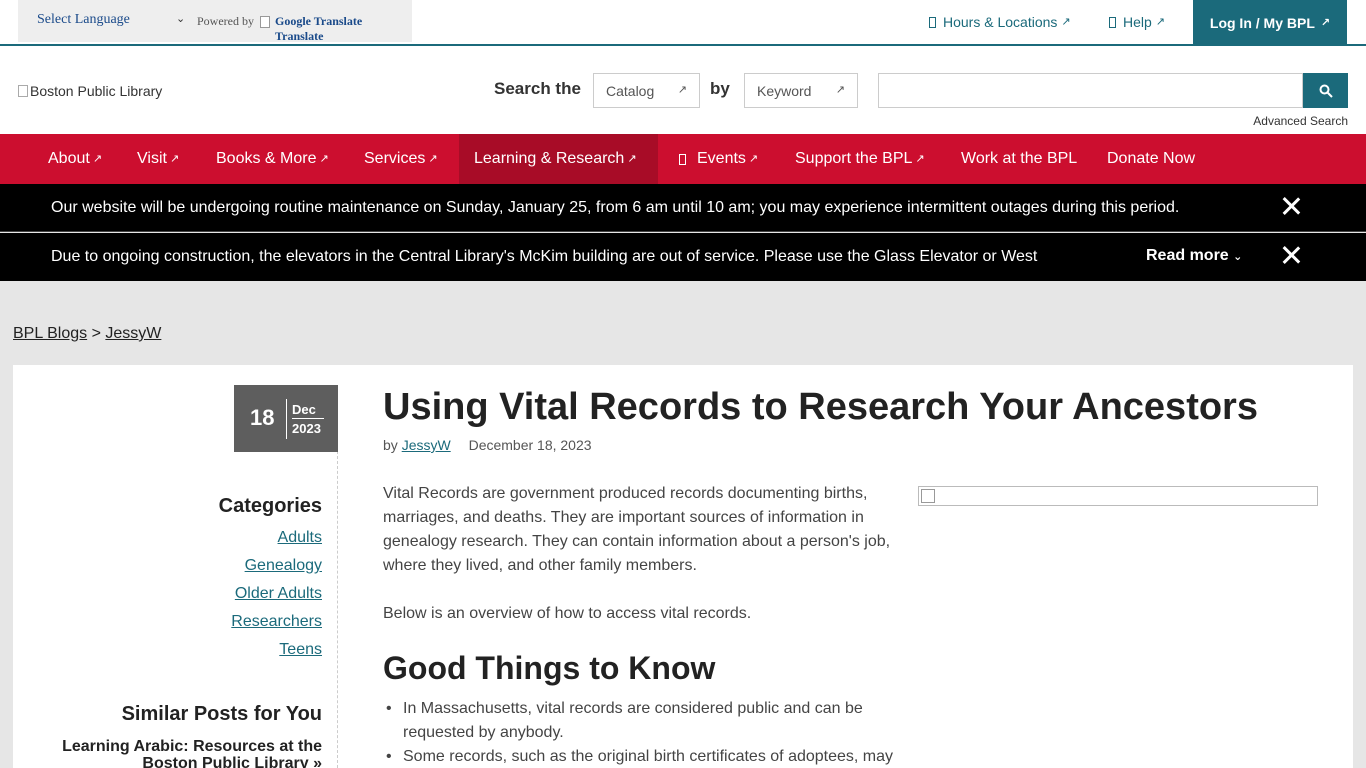  I want to click on category-link-researchers: Researchers, so click(276, 622).